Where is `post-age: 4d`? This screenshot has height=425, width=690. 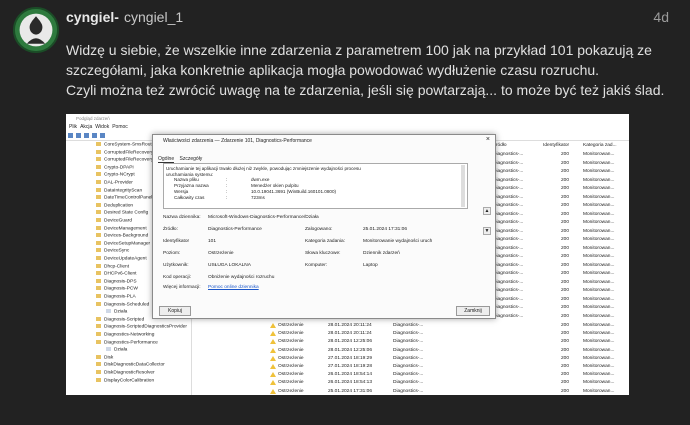
post-age: 4d is located at coordinates (661, 17).